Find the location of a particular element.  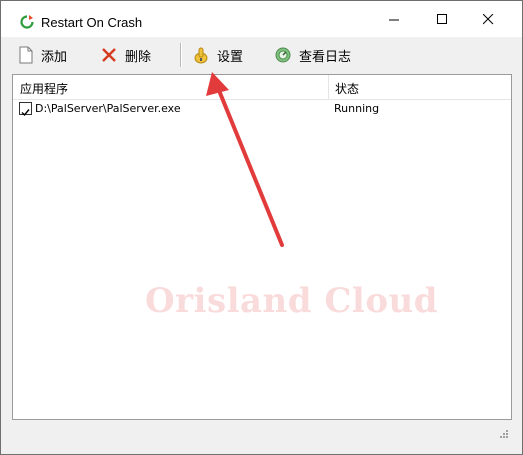

application-status: Running is located at coordinates (357, 108).